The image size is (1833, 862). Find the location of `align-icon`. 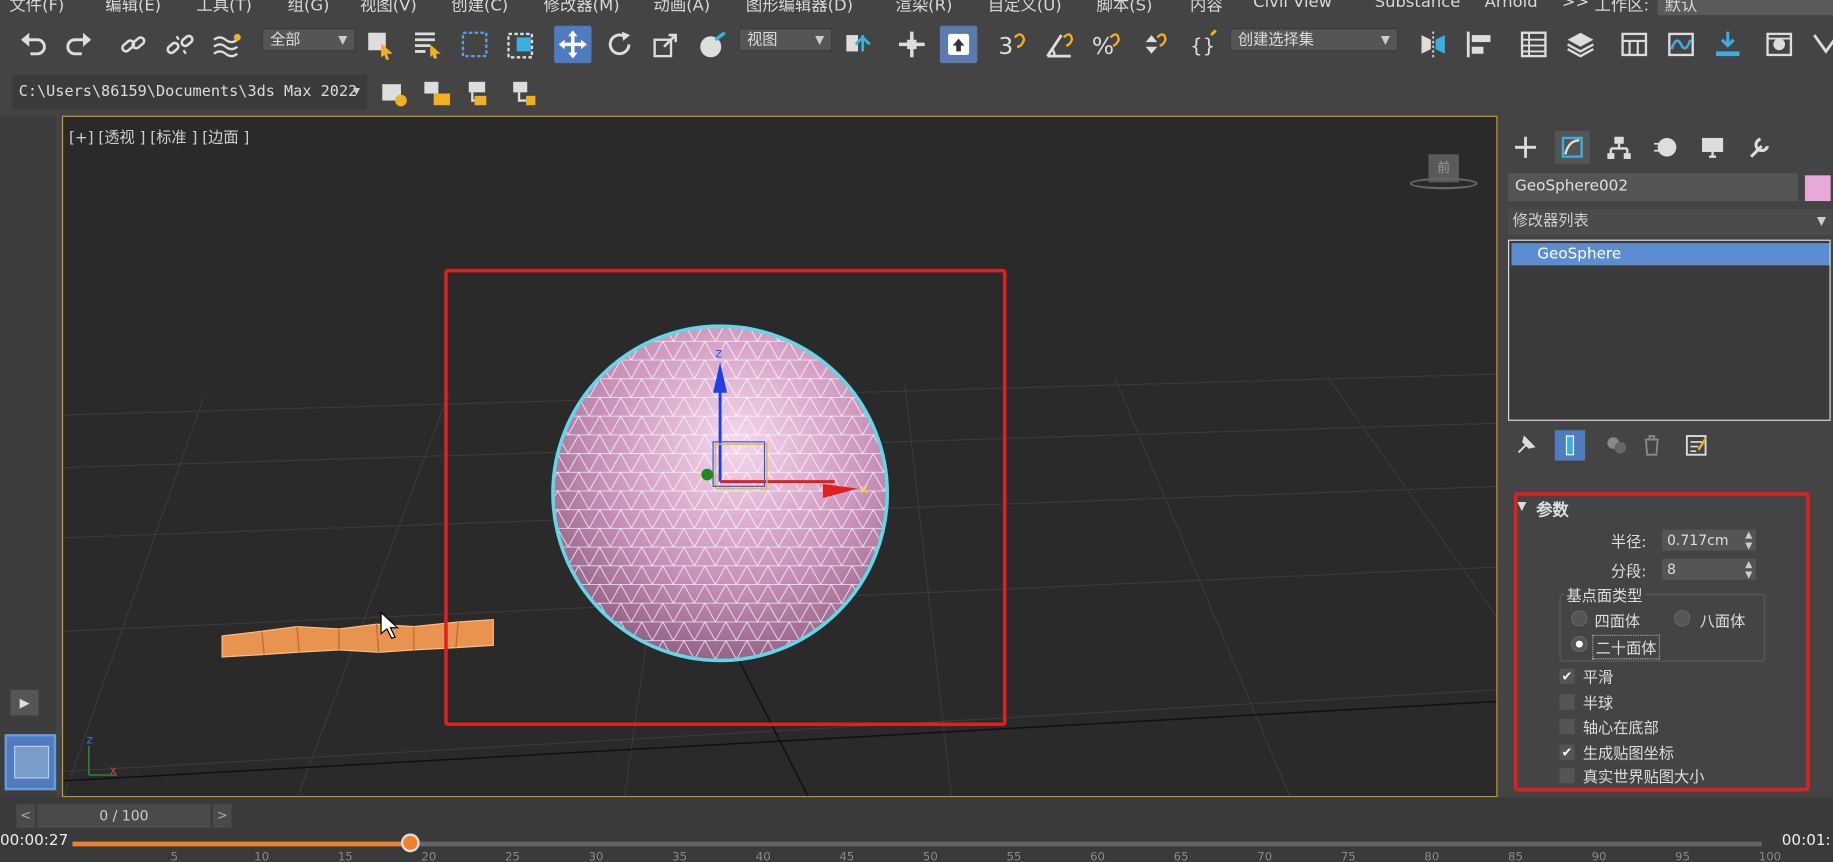

align-icon is located at coordinates (1479, 44).